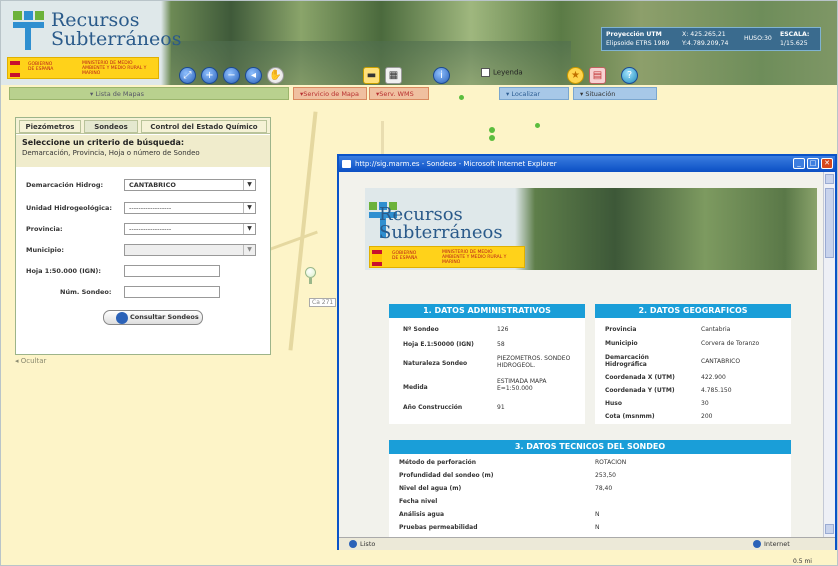 This screenshot has width=838, height=566. Describe the element at coordinates (310, 276) in the screenshot. I see `map-pin-icon` at that location.